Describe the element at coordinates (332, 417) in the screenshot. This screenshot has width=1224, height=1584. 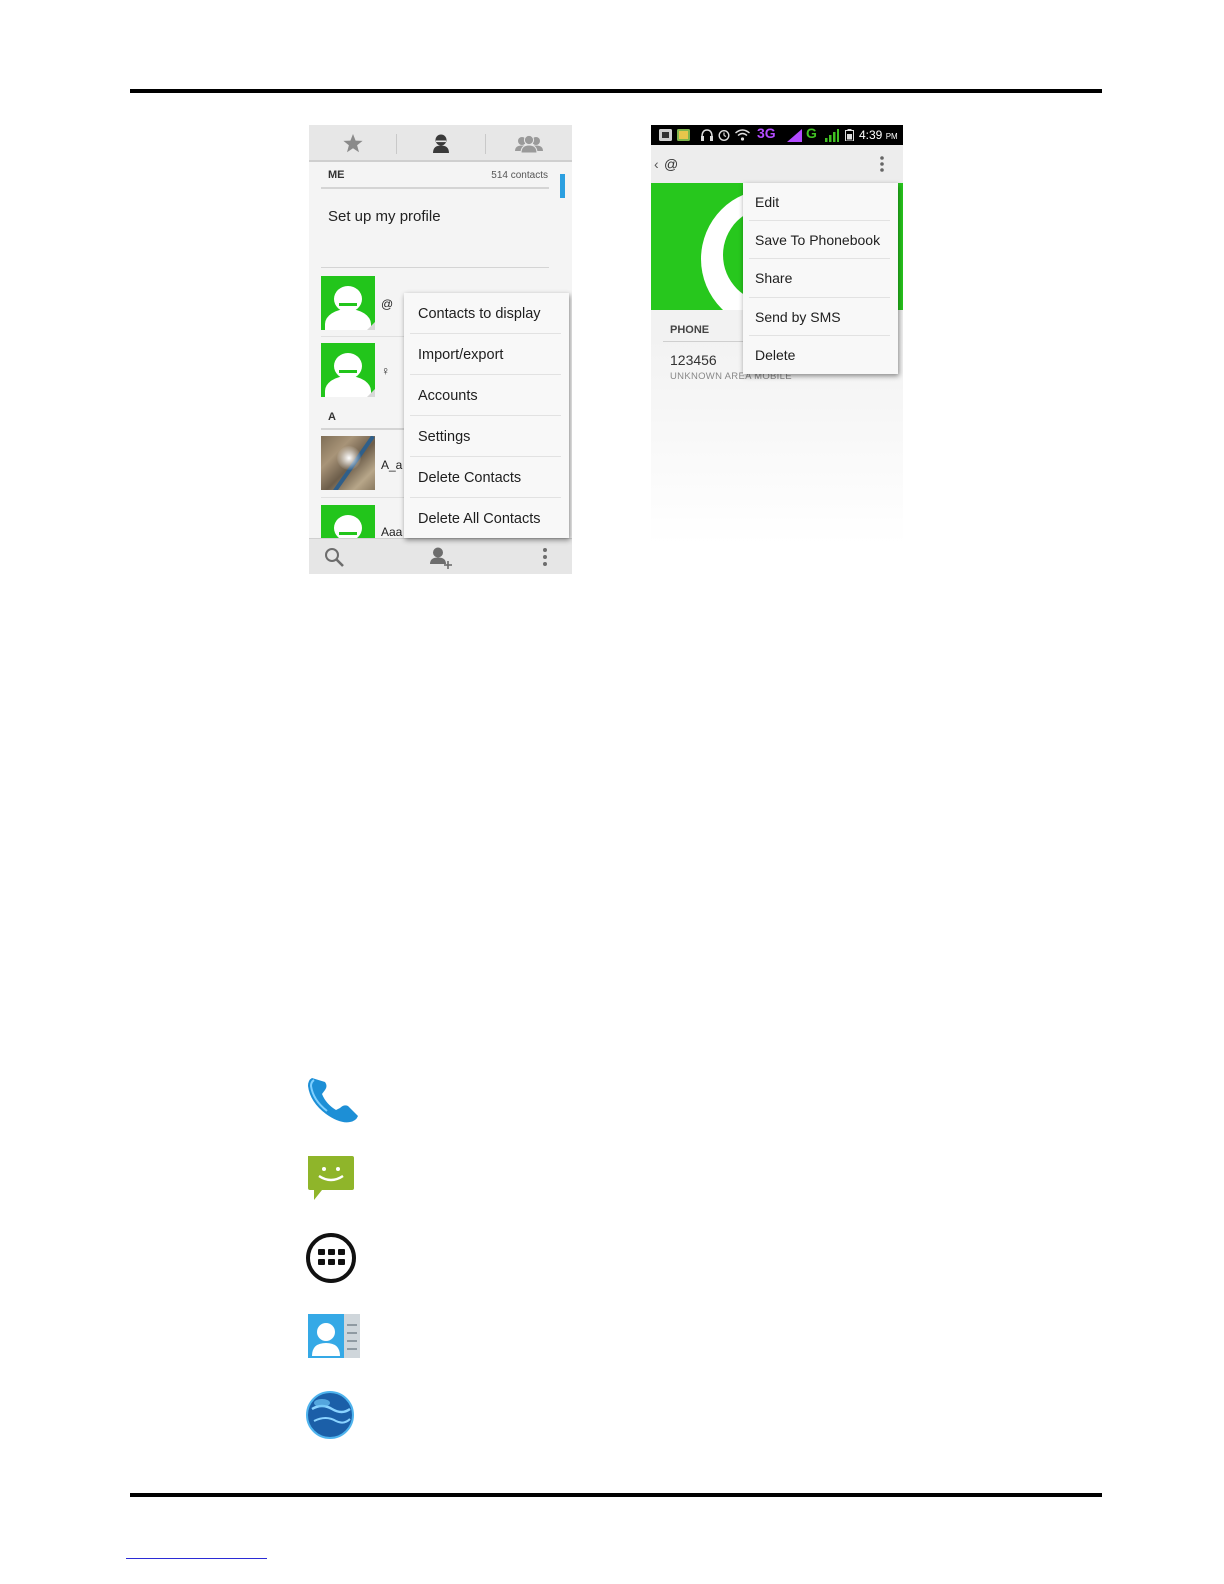
I see `section-header-a: A` at that location.